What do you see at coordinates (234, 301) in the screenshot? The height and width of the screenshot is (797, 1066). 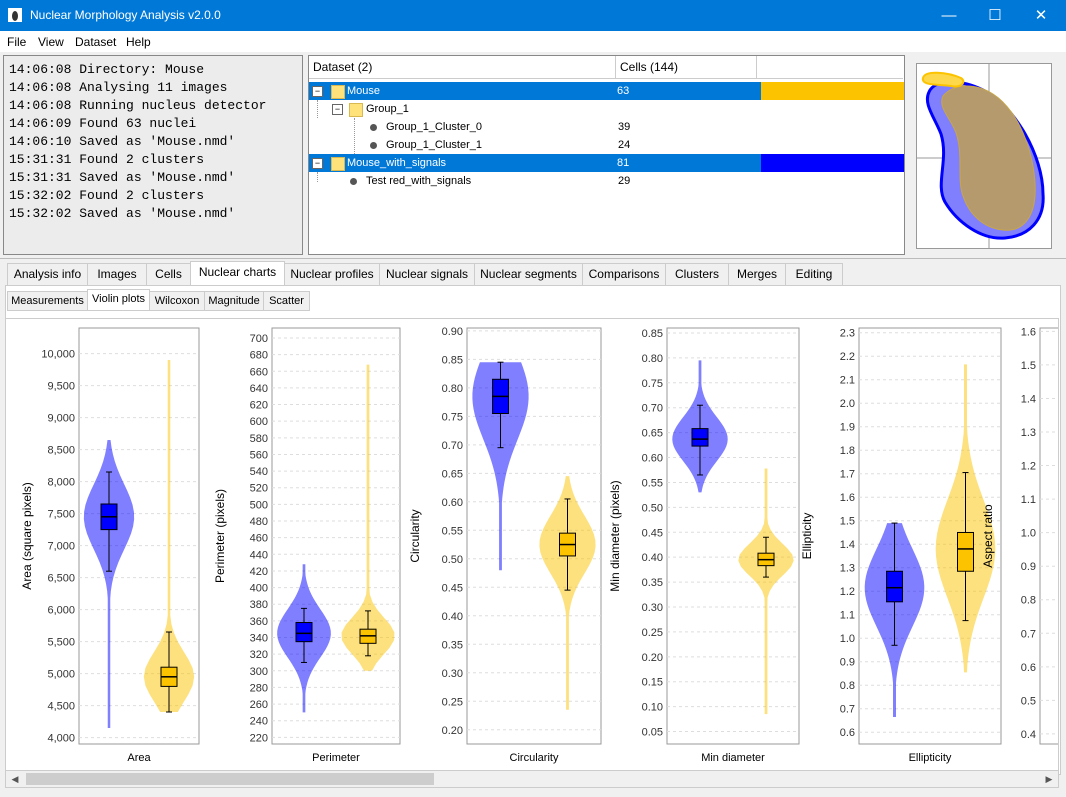 I see `subtab-magnitude: Magnitude` at bounding box center [234, 301].